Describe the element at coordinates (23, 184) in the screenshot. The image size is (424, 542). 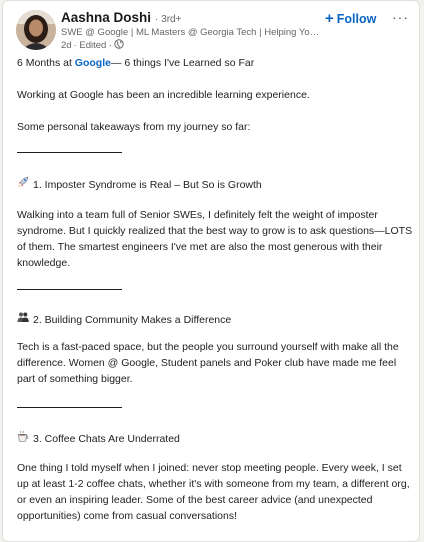
I see `rocket-icon` at that location.